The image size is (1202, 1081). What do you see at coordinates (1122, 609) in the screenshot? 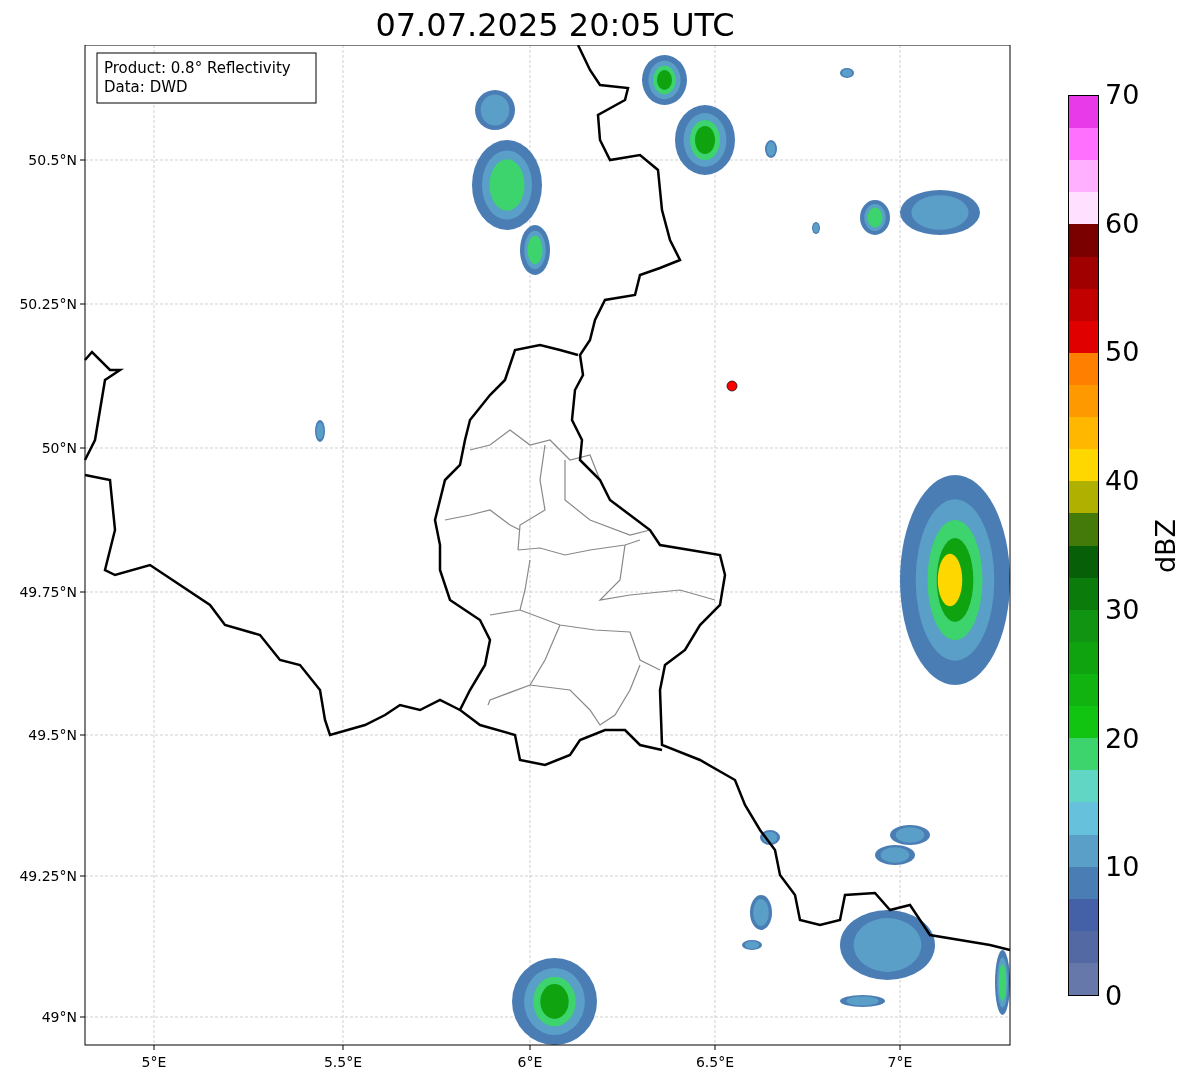
I see `colorbar-tick-label: 30` at bounding box center [1122, 609].